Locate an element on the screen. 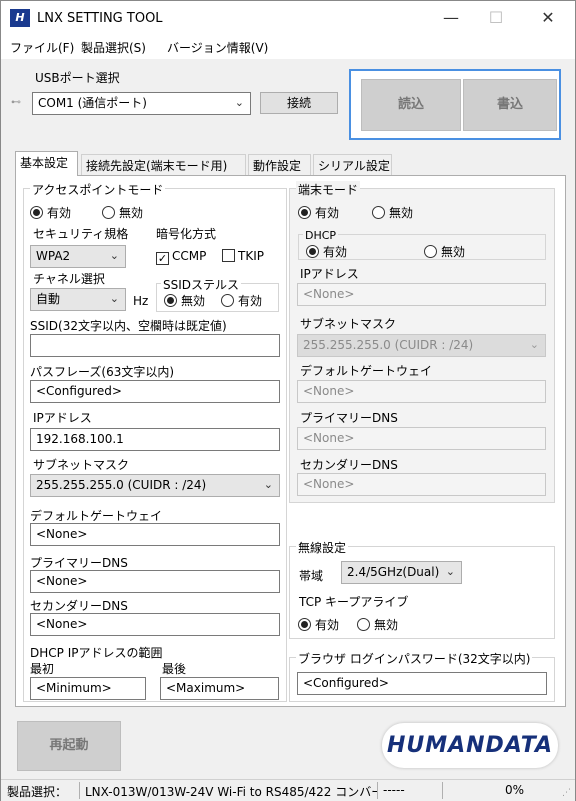 The height and width of the screenshot is (801, 576). stealth-disabled-radio: 無効 is located at coordinates (184, 300).